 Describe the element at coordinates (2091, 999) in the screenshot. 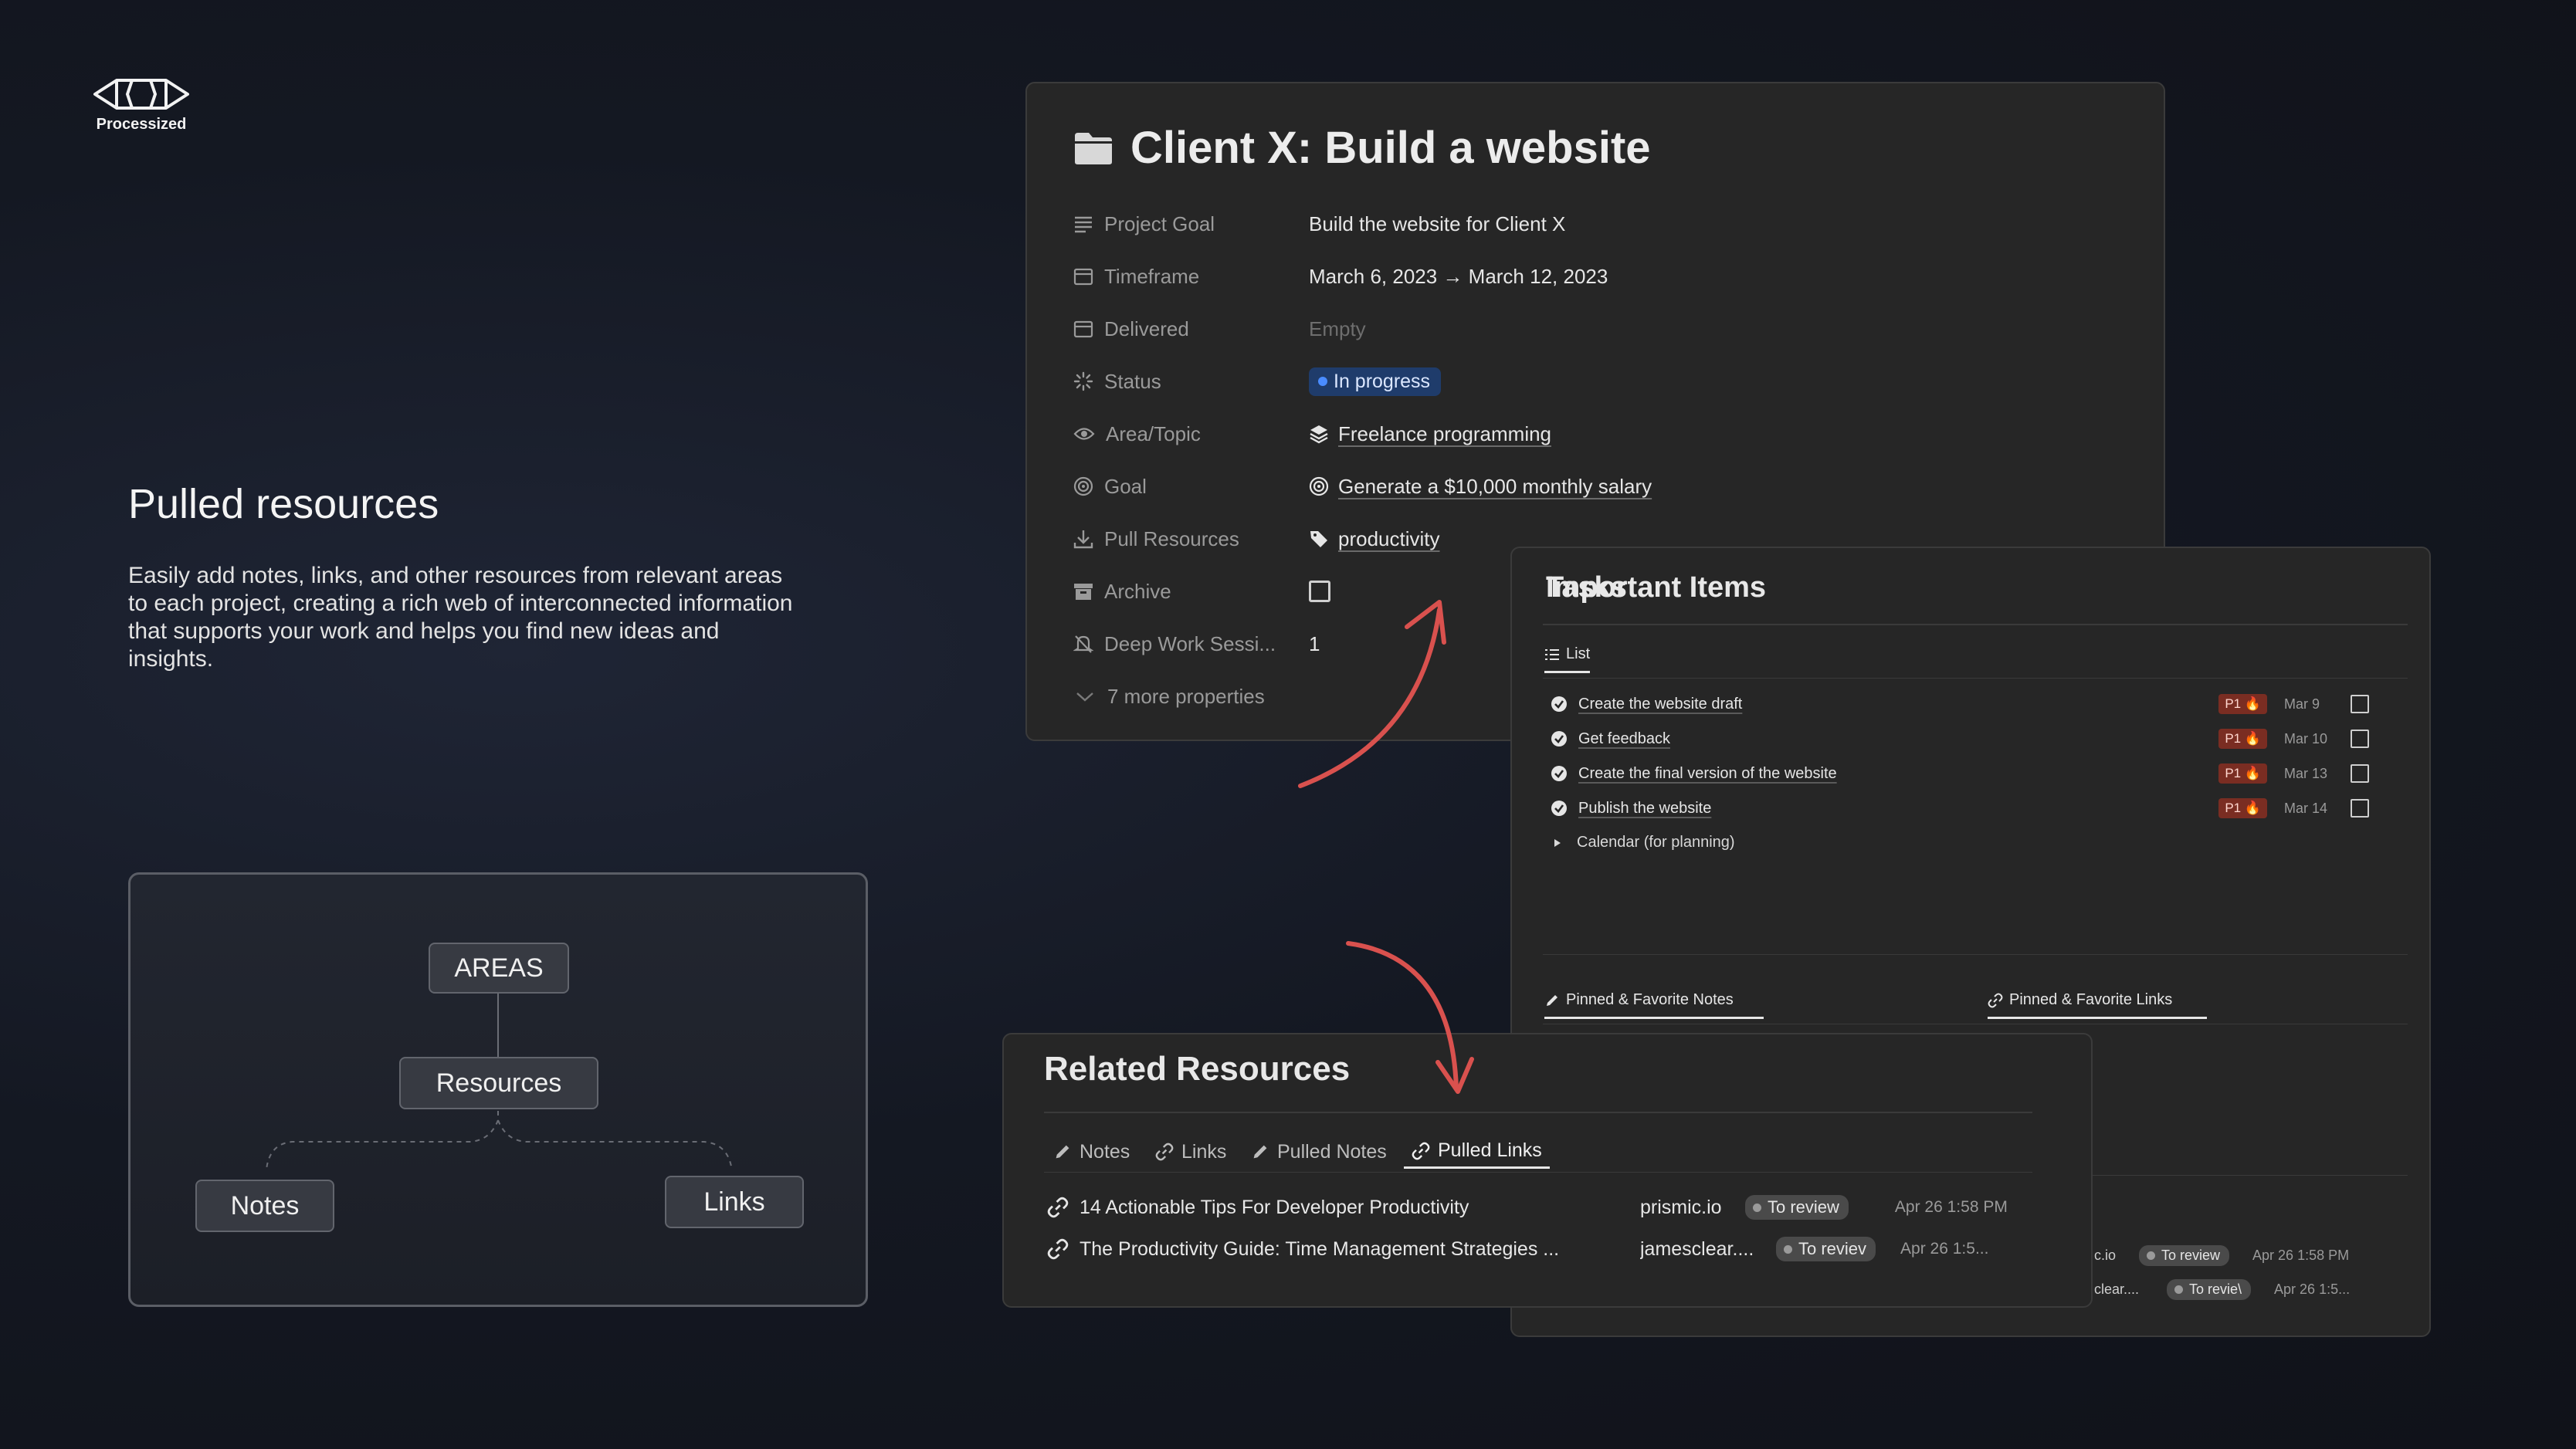

I see `tab-label: Pinned & Favorite Links` at that location.